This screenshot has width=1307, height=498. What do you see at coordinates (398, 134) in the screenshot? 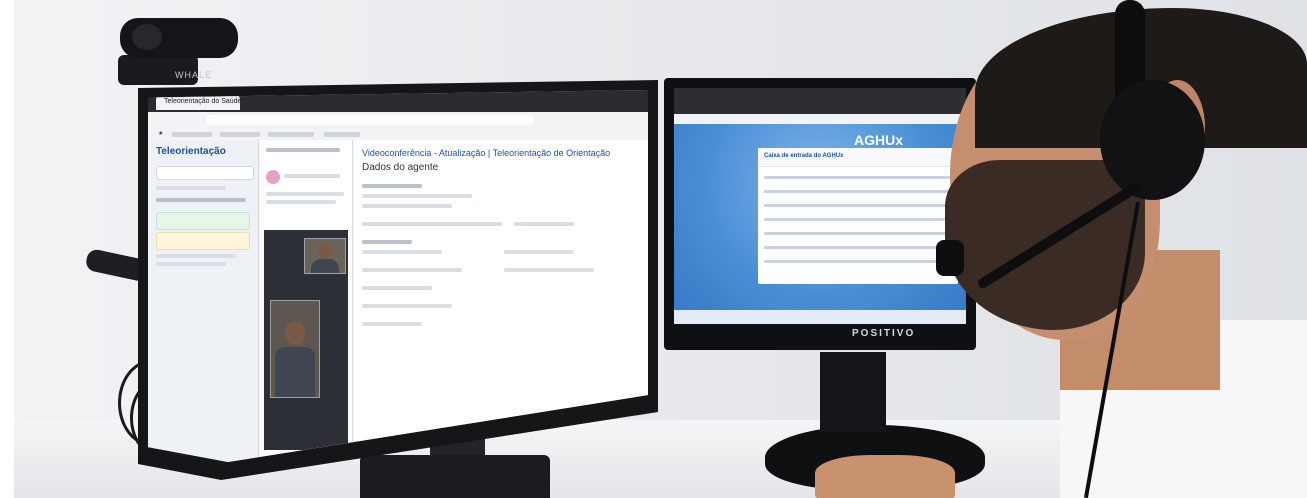
I see `bookmarks-bar: ★` at bounding box center [398, 134].